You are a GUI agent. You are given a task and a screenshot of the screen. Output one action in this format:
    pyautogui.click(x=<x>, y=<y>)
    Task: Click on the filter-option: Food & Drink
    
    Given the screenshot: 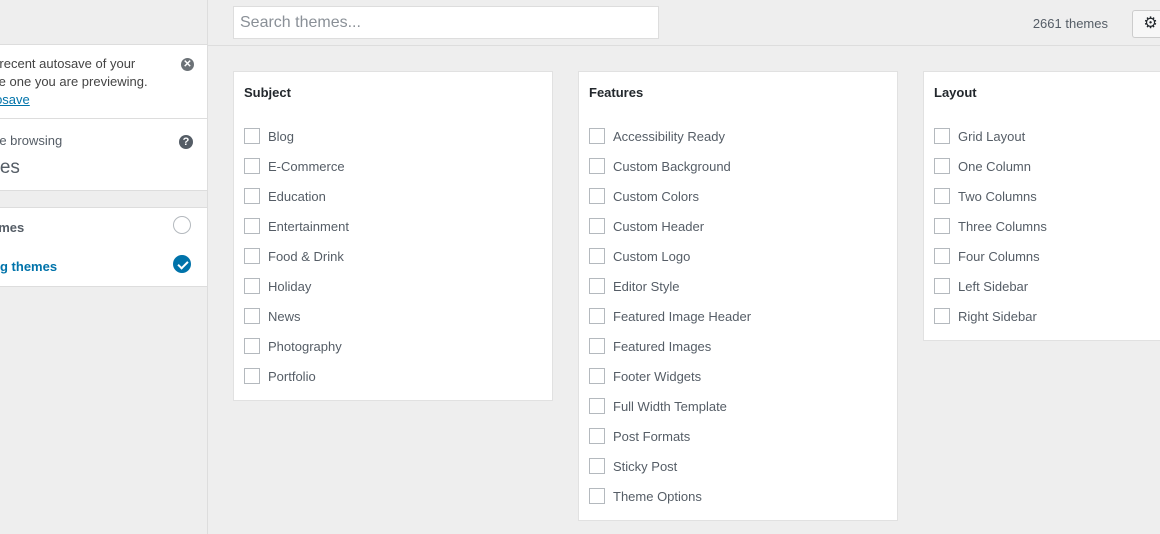 What is the action you would take?
    pyautogui.click(x=294, y=256)
    